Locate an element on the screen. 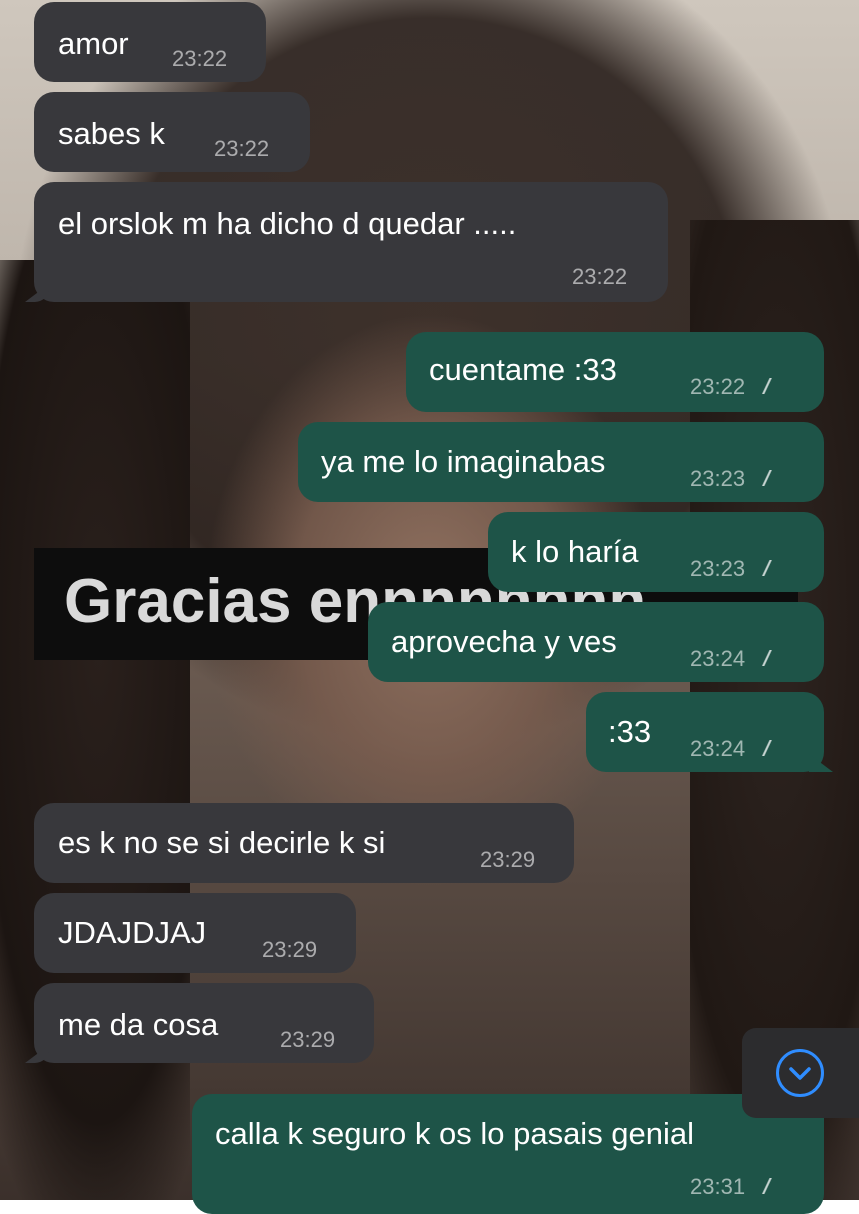 This screenshot has width=859, height=1214. incoming-message: JDAJDJAJ 23:29 is located at coordinates (195, 933).